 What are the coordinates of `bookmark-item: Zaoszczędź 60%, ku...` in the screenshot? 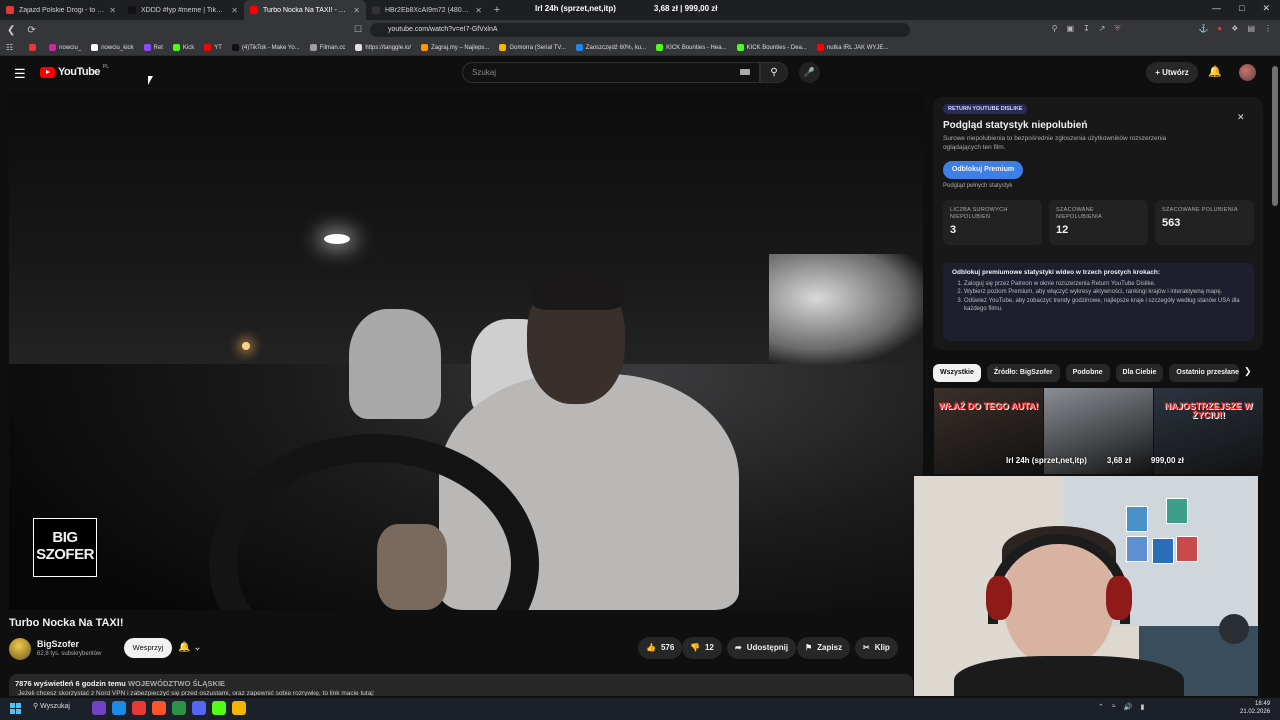 It's located at (610, 47).